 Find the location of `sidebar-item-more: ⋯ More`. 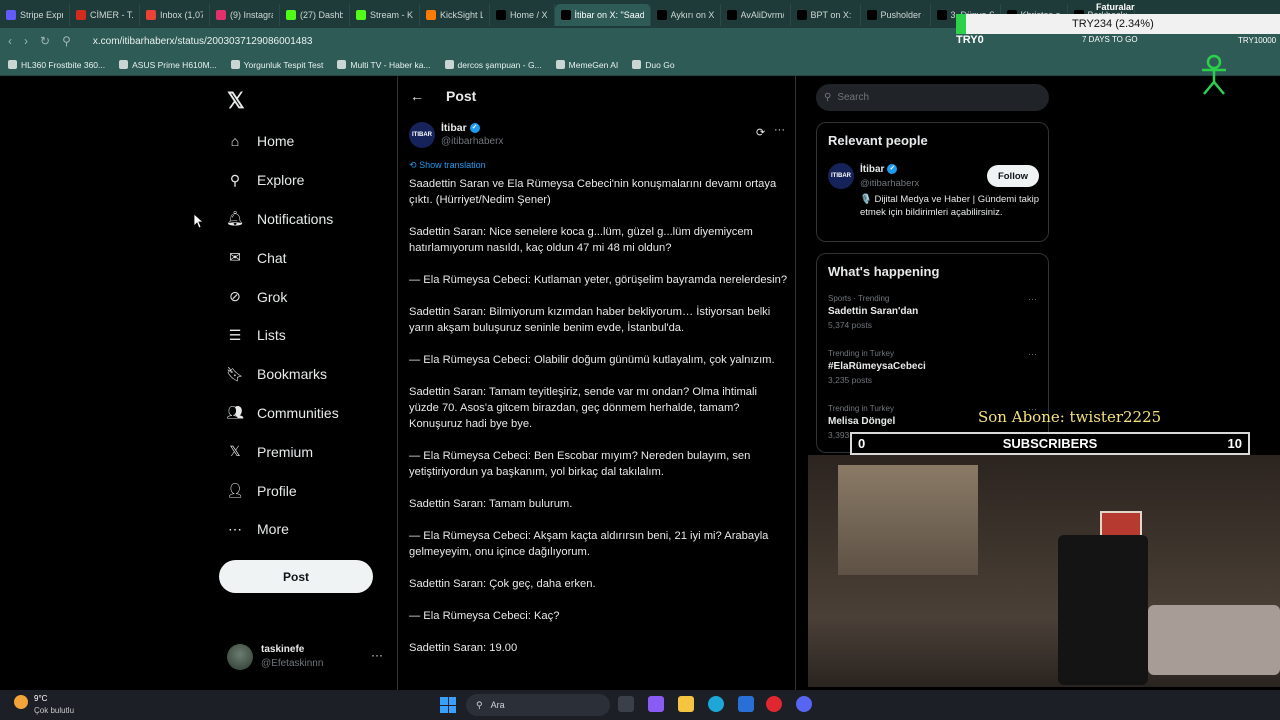

sidebar-item-more: ⋯ More is located at coordinates (279, 529).